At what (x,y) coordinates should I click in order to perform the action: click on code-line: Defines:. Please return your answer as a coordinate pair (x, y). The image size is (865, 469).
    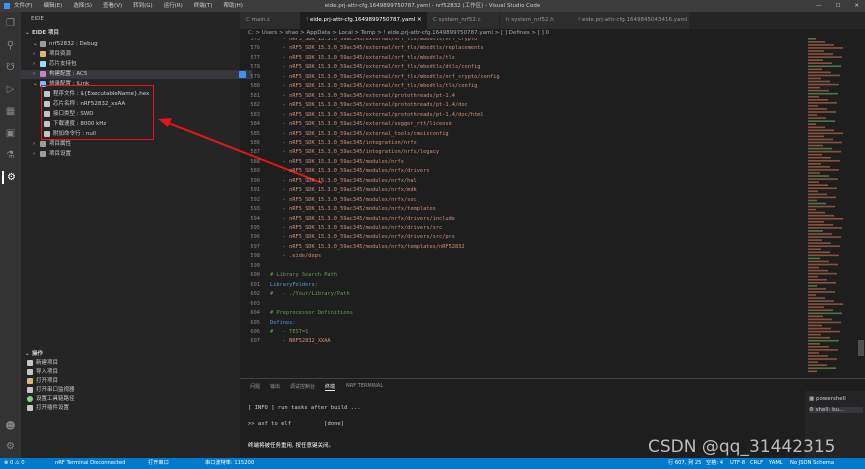
    Looking at the image, I should click on (283, 322).